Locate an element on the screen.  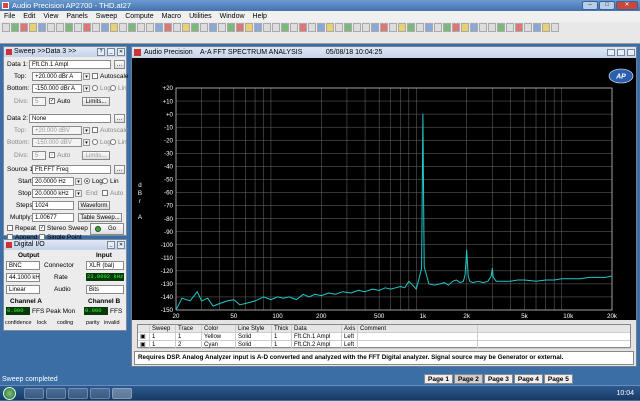
data1-bottom-unit-dropdown: ▾ is located at coordinates (86, 88).